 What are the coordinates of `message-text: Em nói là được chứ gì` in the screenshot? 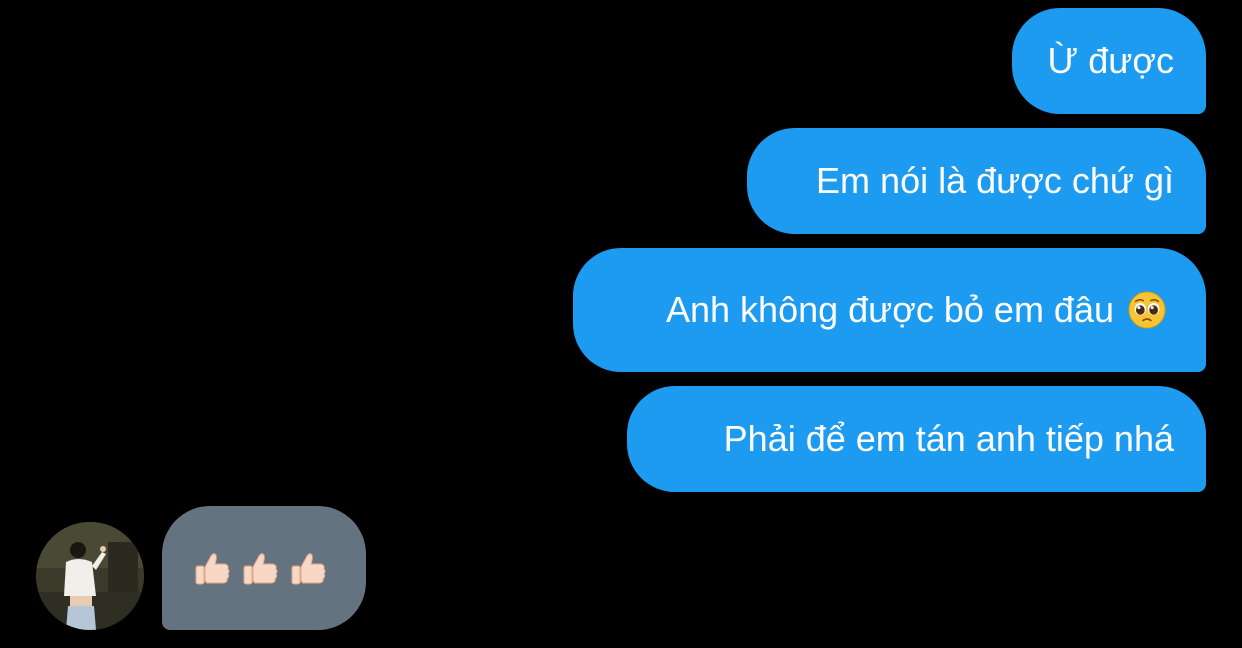 It's located at (995, 180).